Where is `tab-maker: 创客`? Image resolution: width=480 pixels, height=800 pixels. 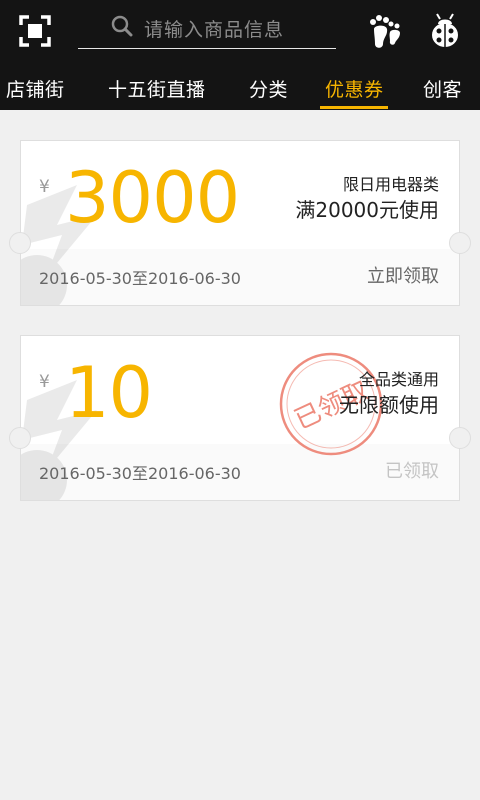
tab-maker: 创客 is located at coordinates (442, 88).